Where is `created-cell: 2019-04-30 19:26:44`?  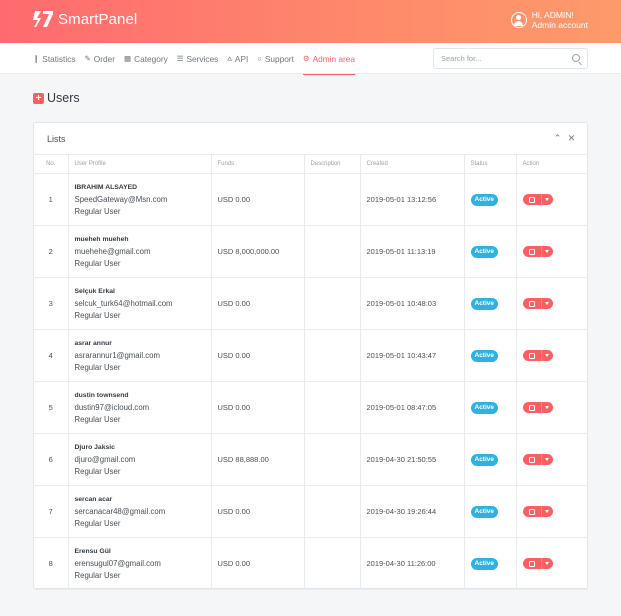 created-cell: 2019-04-30 19:26:44 is located at coordinates (412, 511).